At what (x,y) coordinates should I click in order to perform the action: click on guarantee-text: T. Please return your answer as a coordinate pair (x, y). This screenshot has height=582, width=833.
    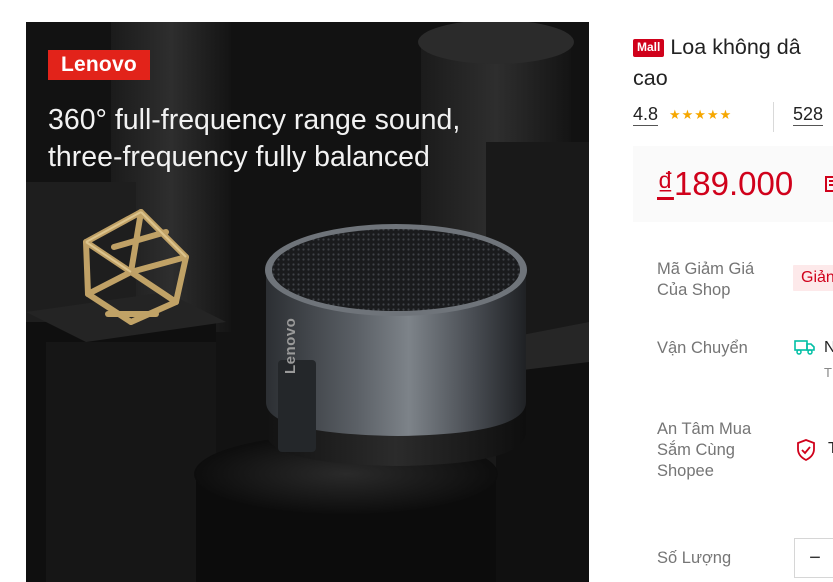
    Looking at the image, I should click on (830, 448).